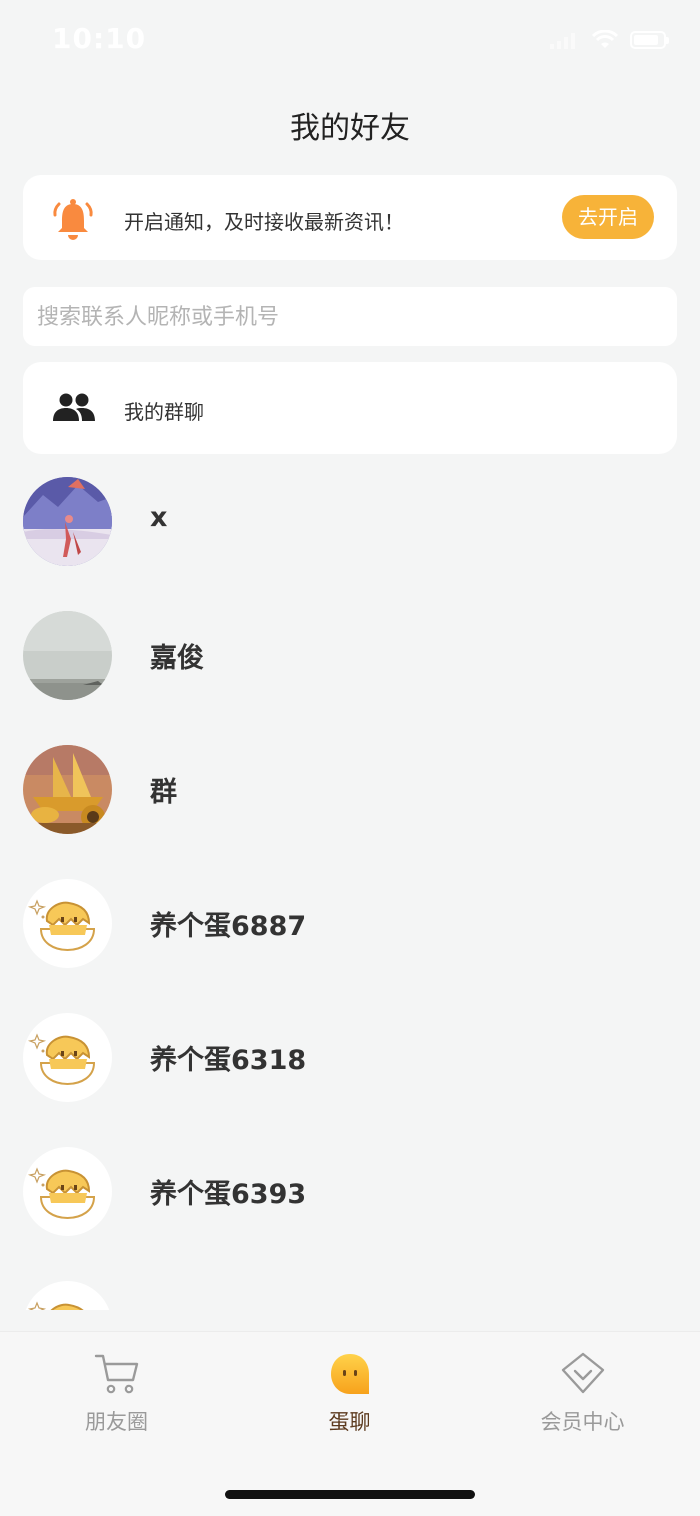 The height and width of the screenshot is (1516, 700). I want to click on bottom-tab-bar: 朋友圈 蛋聊 会员中心, so click(350, 1423).